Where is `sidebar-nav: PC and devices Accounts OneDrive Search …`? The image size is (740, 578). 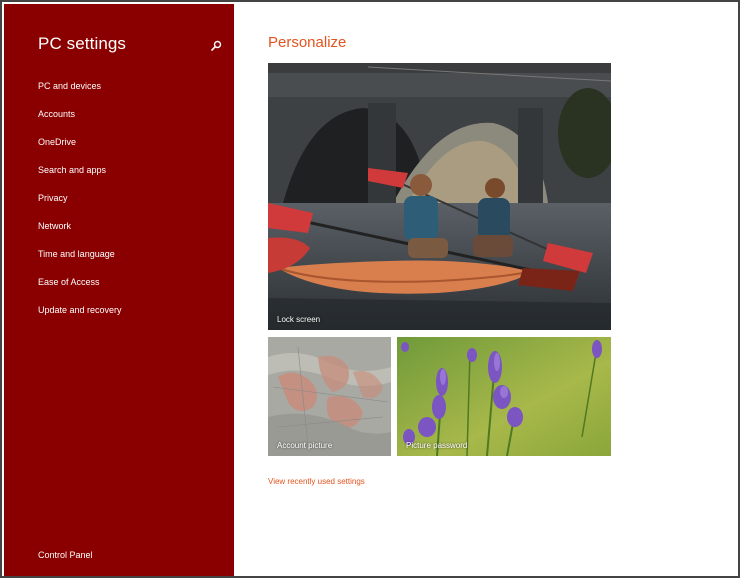 sidebar-nav: PC and devices Accounts OneDrive Search … is located at coordinates (80, 204).